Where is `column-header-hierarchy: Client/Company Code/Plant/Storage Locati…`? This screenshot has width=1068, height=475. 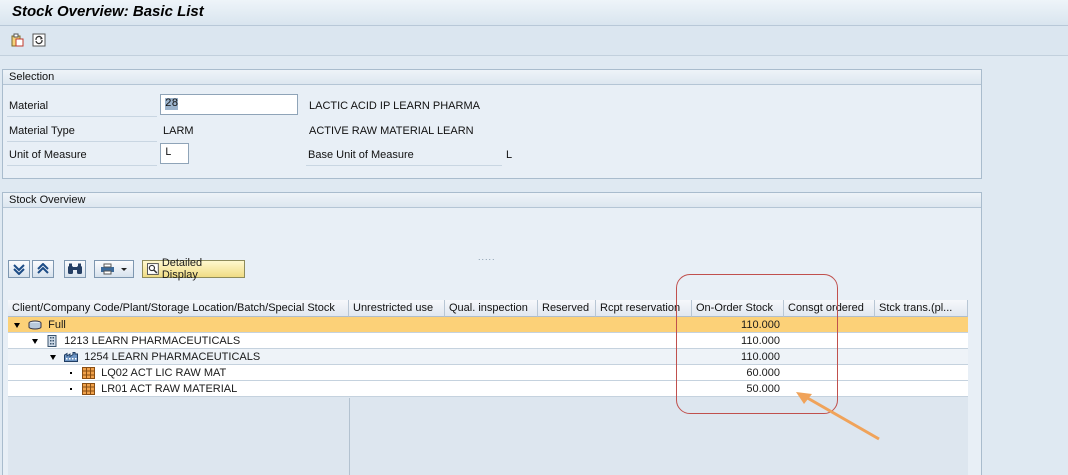 column-header-hierarchy: Client/Company Code/Plant/Storage Locati… is located at coordinates (178, 308).